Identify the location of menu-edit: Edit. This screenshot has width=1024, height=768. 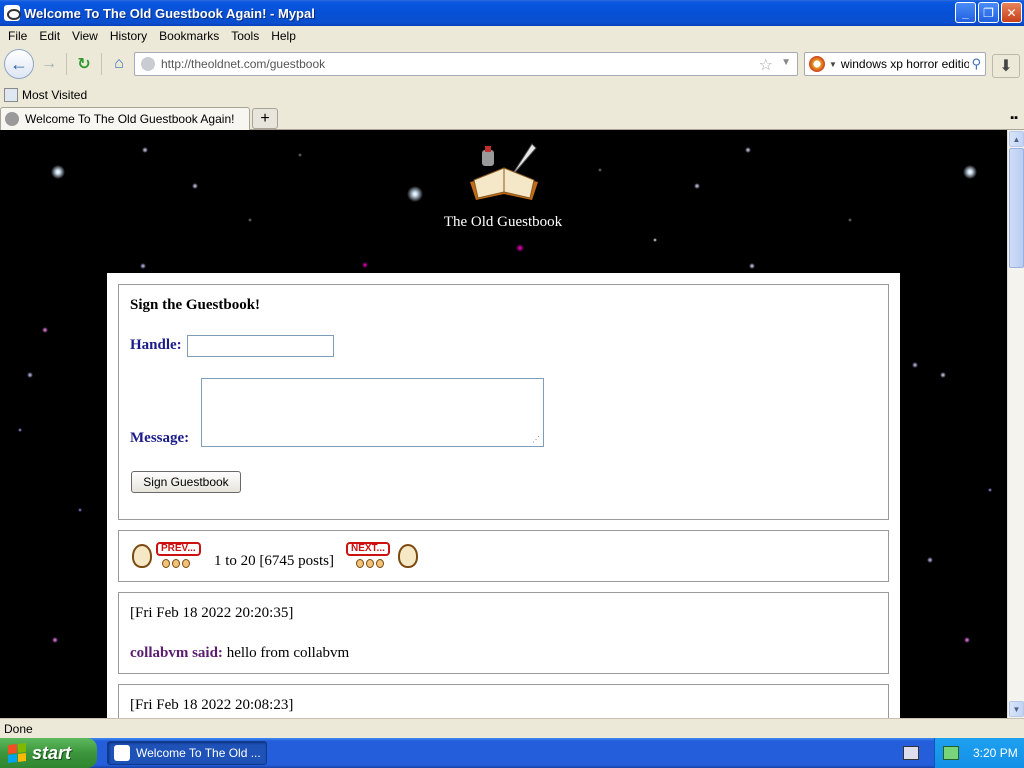
(49, 36).